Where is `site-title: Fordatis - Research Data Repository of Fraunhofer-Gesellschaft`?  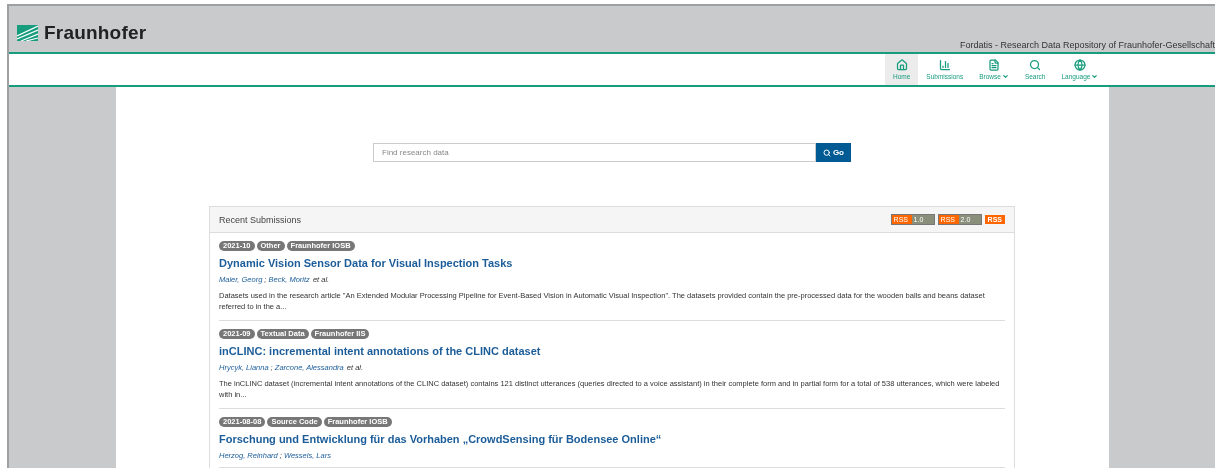
site-title: Fordatis - Research Data Repository of Fraunhofer-Gesellschaft is located at coordinates (1087, 45).